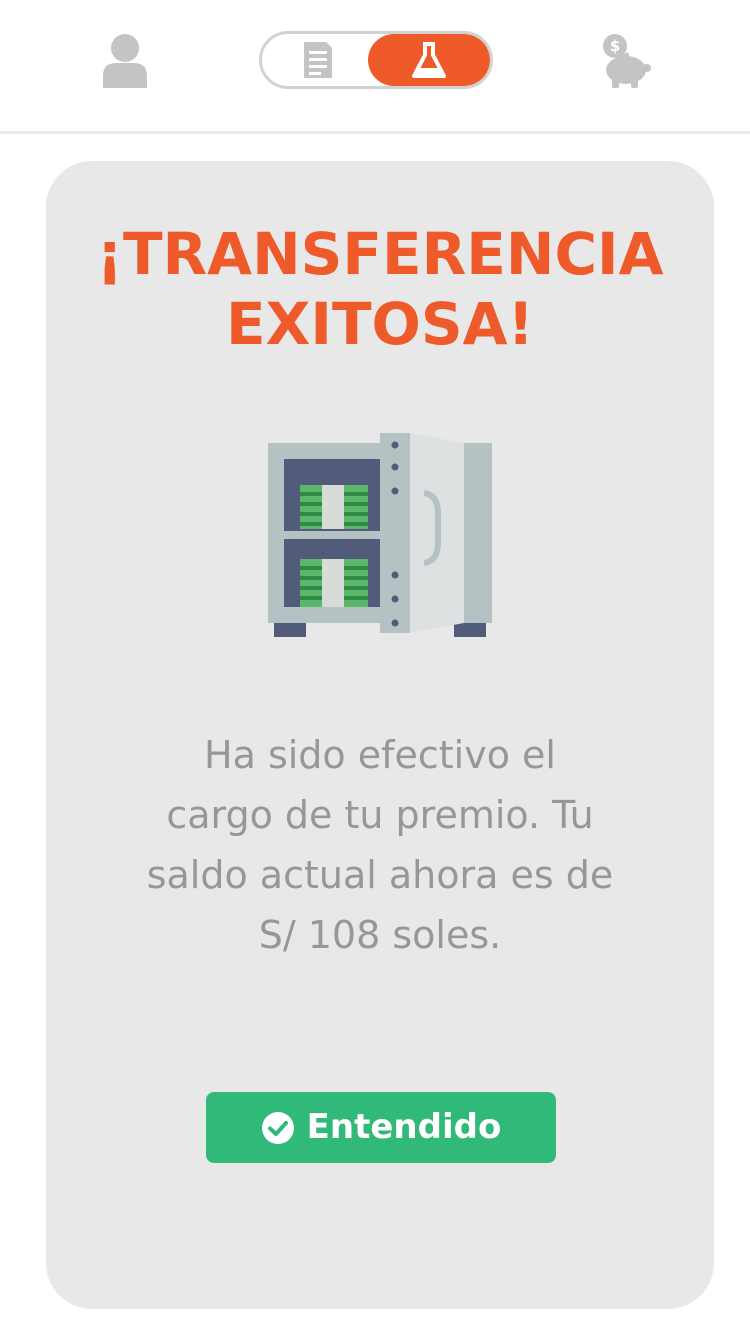  What do you see at coordinates (380, 935) in the screenshot?
I see `message-line-4: S/ 108 soles.` at bounding box center [380, 935].